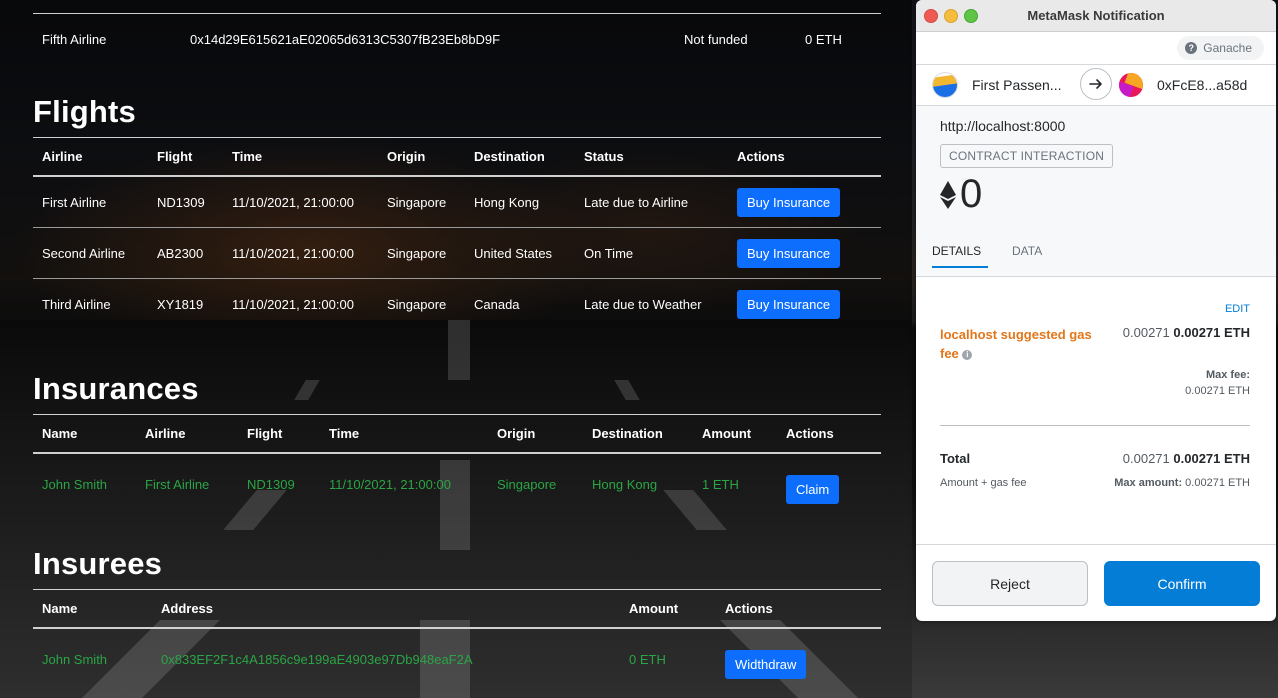 This screenshot has width=1278, height=698. What do you see at coordinates (1217, 391) in the screenshot?
I see `max-fee-value: 0.00271 ETH` at bounding box center [1217, 391].